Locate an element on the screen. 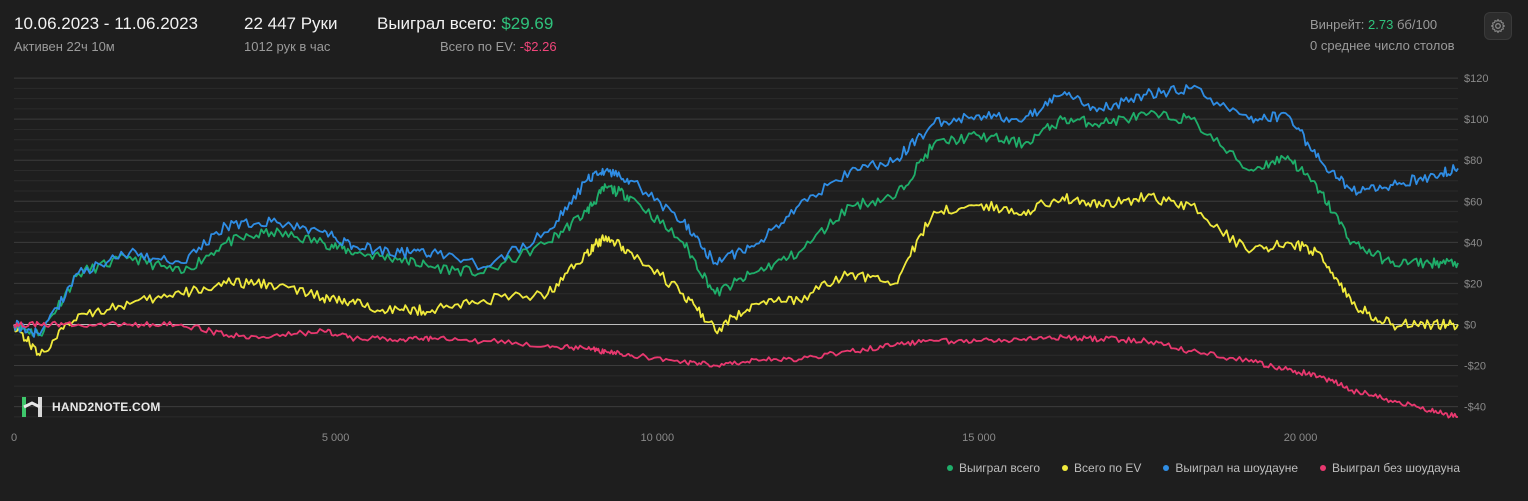  total-won-value: $29.69 is located at coordinates (527, 23).